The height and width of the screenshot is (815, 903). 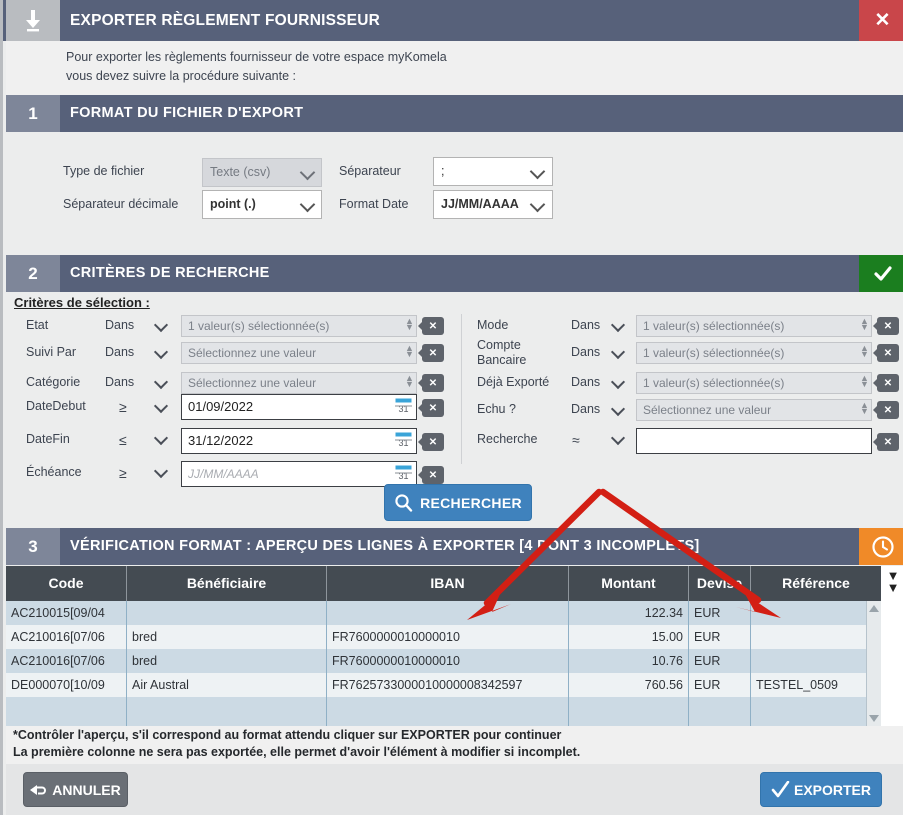 What do you see at coordinates (585, 325) in the screenshot?
I see `criteria-operator-mode: Dans` at bounding box center [585, 325].